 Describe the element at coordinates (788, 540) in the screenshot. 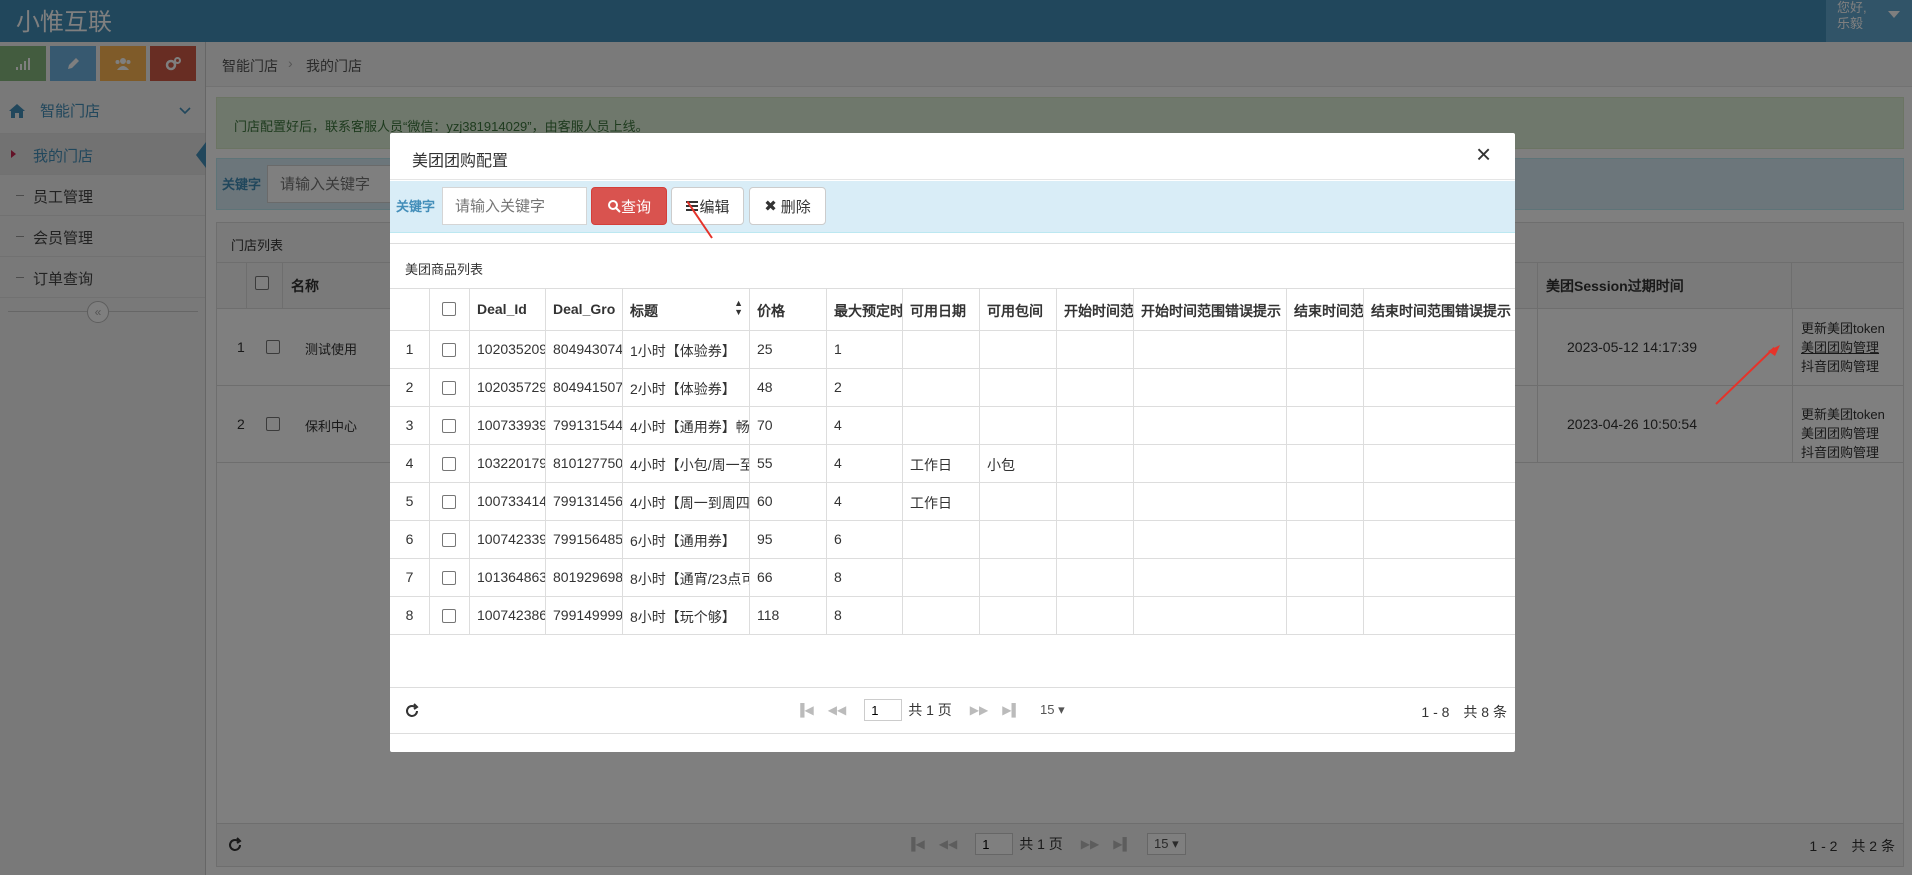

I see `deal-price: 95` at that location.